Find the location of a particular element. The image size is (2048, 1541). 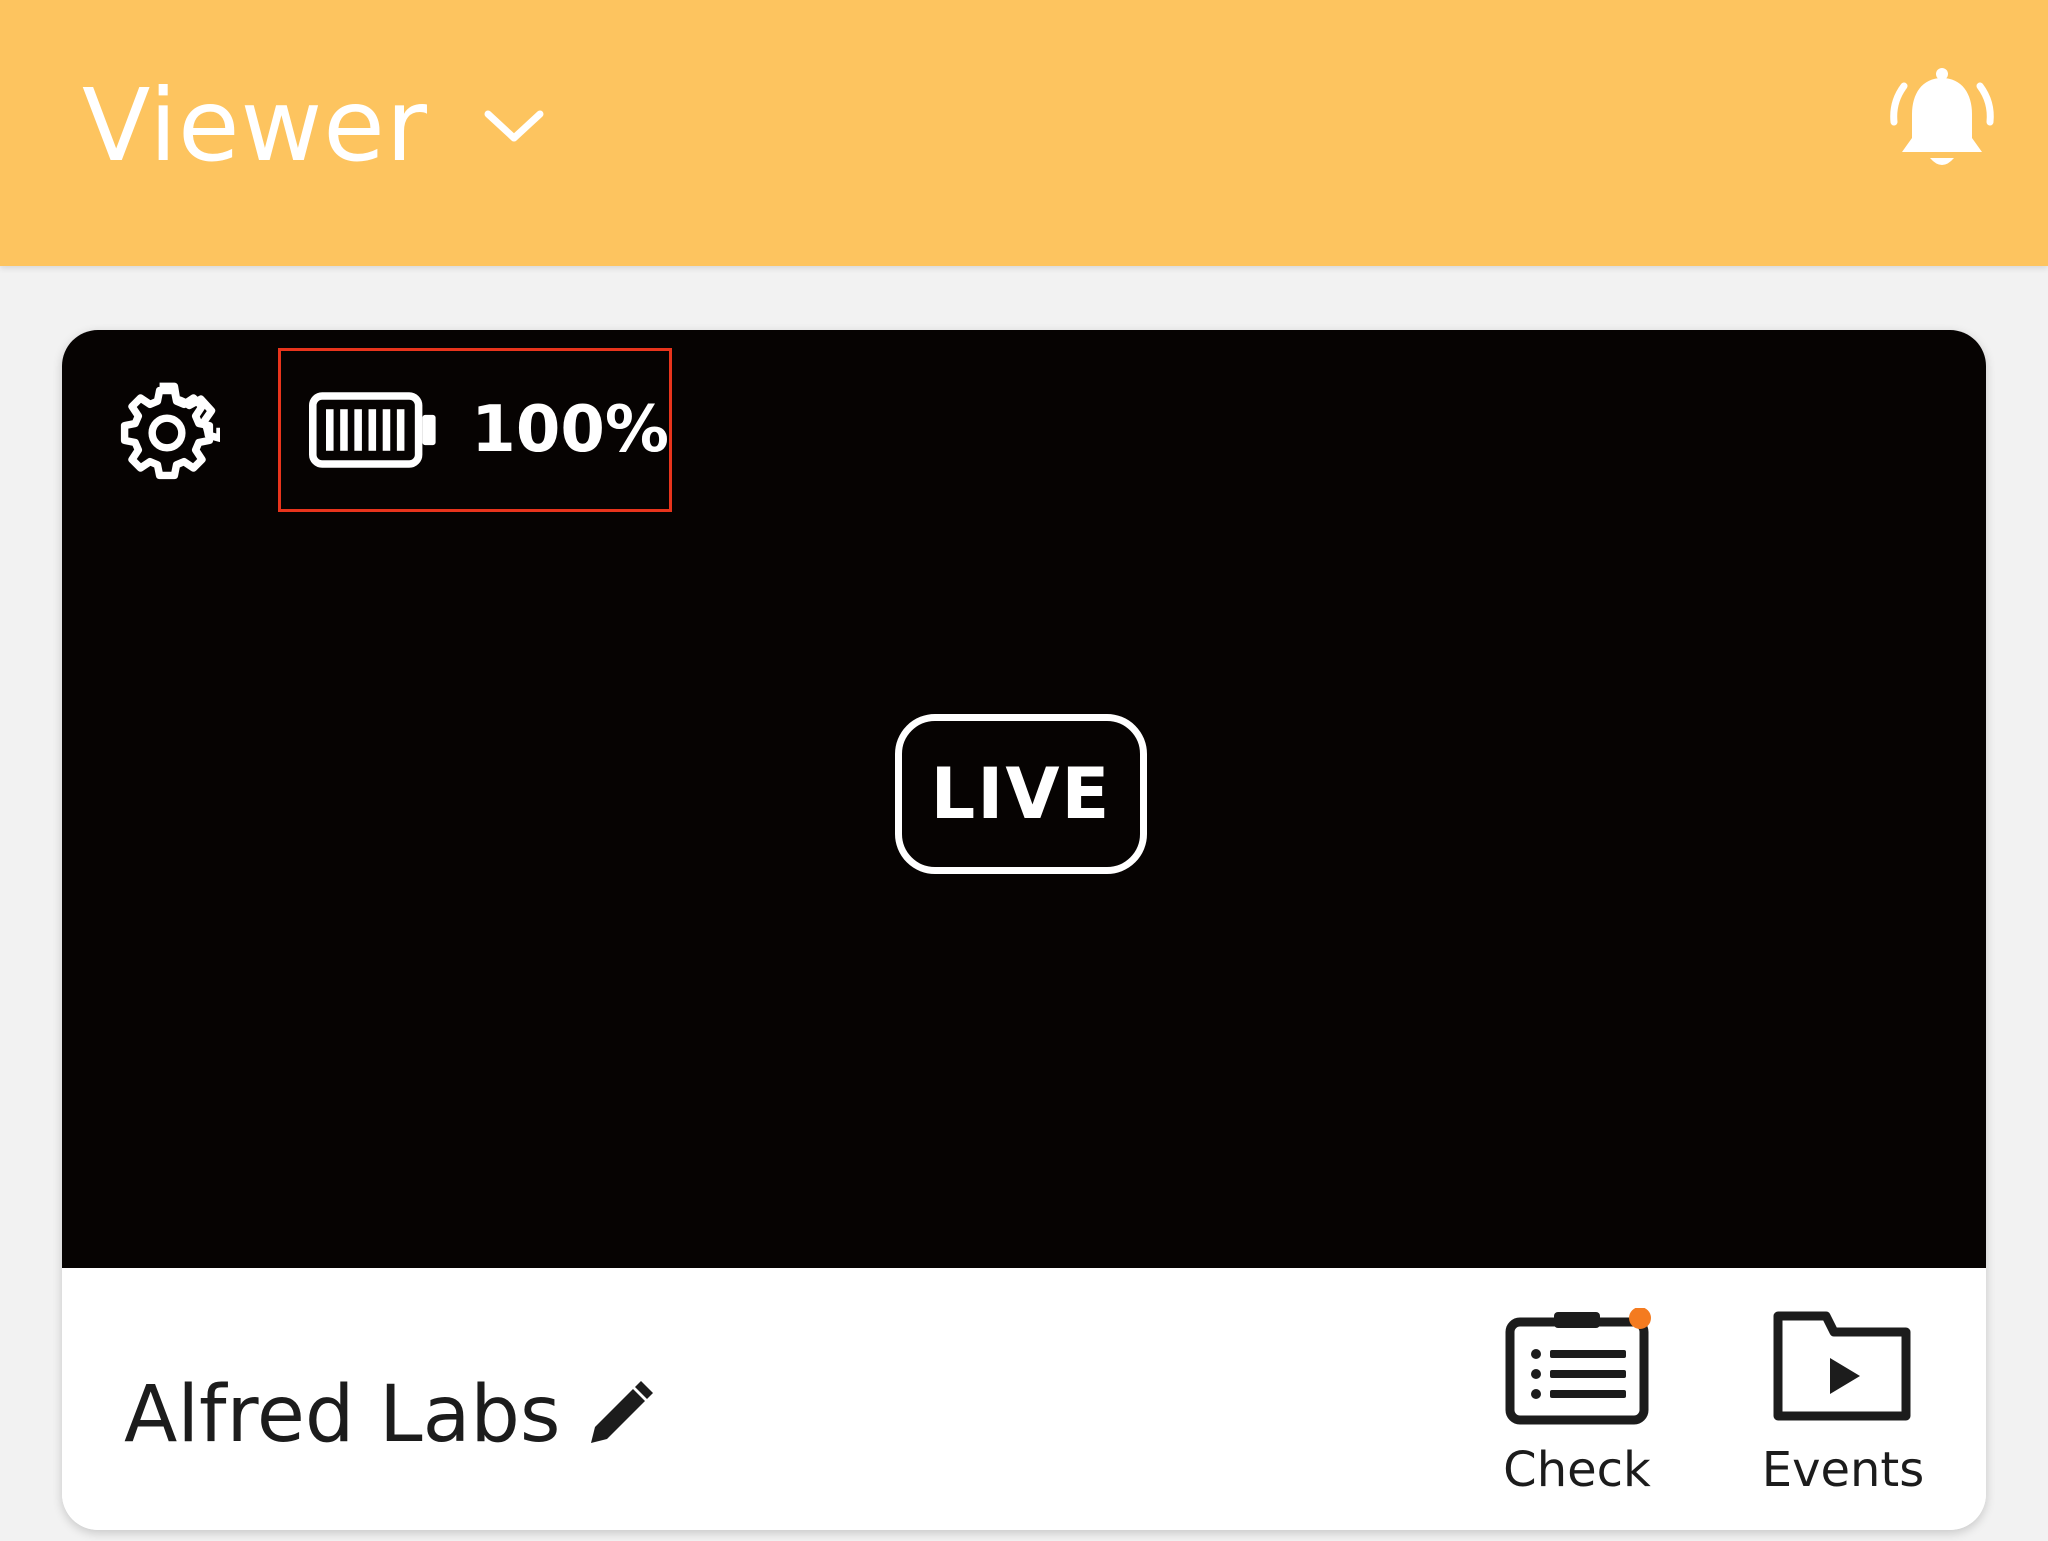

chevron-down-icon is located at coordinates (514, 126).